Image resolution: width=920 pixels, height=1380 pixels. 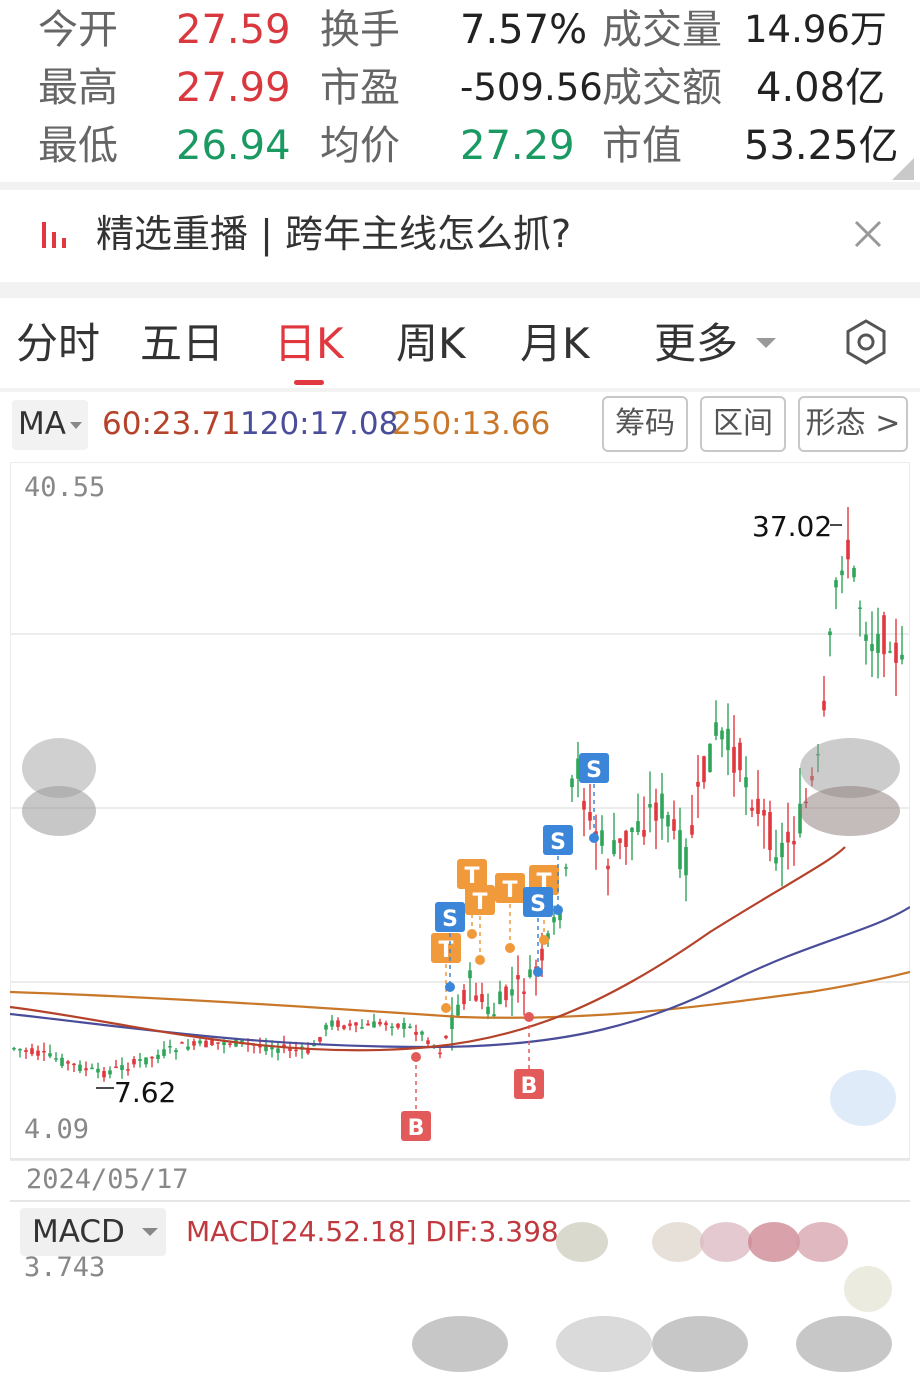 I want to click on close-icon, so click(x=868, y=234).